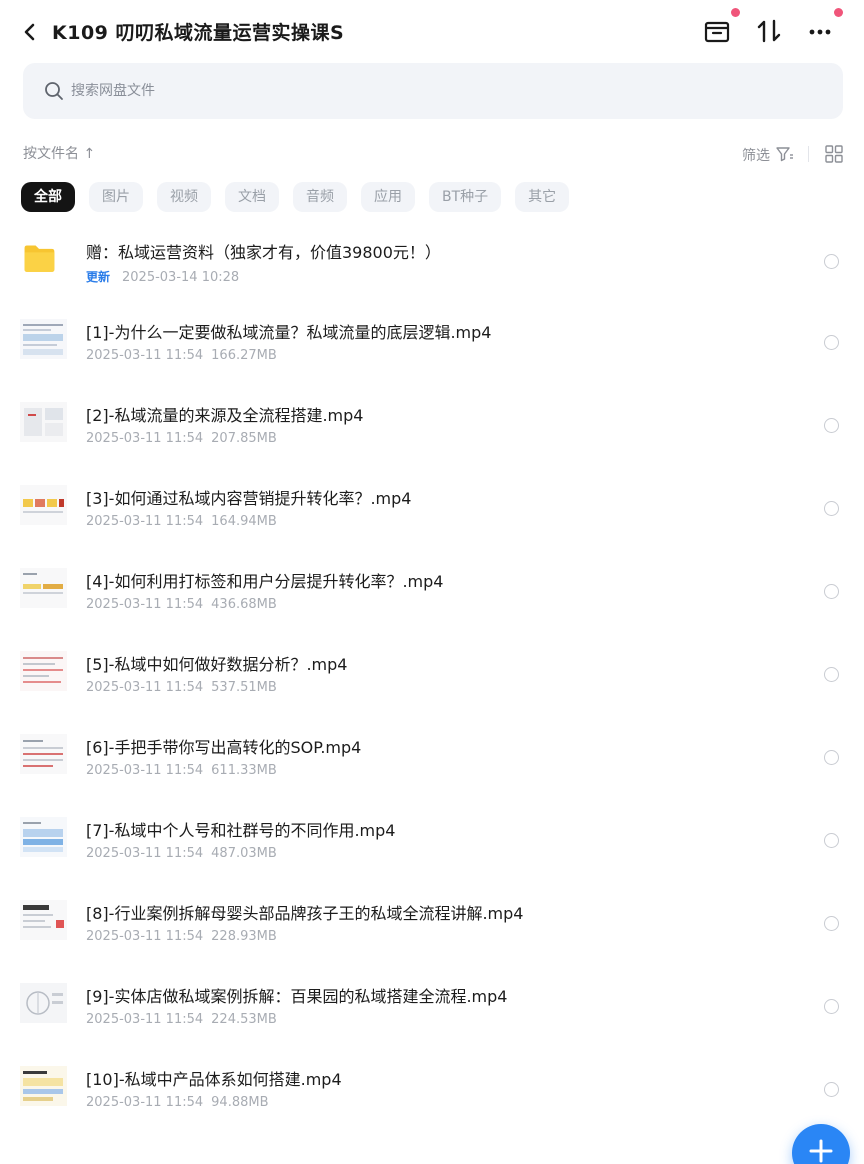 Image resolution: width=864 pixels, height=1164 pixels. Describe the element at coordinates (244, 687) in the screenshot. I see `file-size: 537.51MB` at that location.